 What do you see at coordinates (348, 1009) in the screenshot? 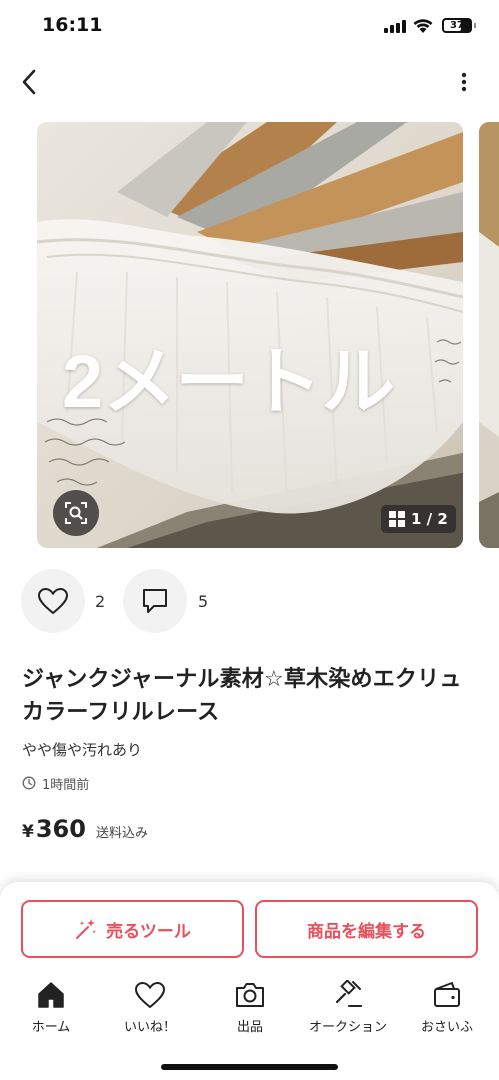
I see `tab-auction: オークション` at bounding box center [348, 1009].